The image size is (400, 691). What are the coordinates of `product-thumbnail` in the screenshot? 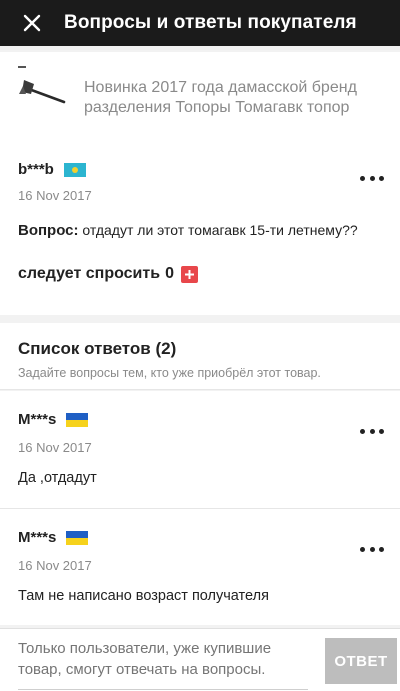 It's located at (43, 89).